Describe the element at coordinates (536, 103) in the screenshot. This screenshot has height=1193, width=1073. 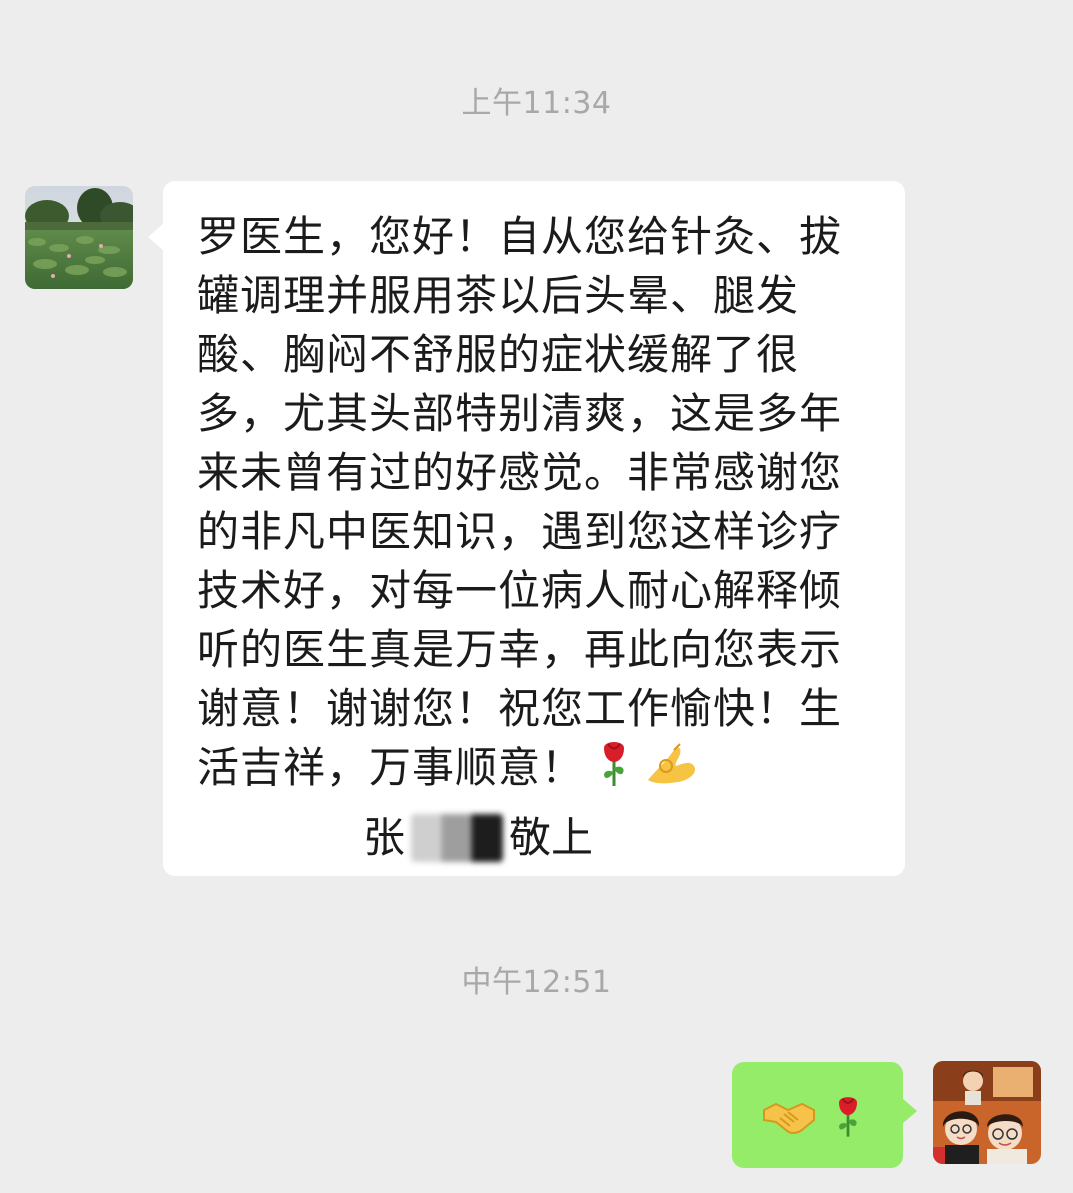
I see `message-timestamp: 上午11:34` at that location.